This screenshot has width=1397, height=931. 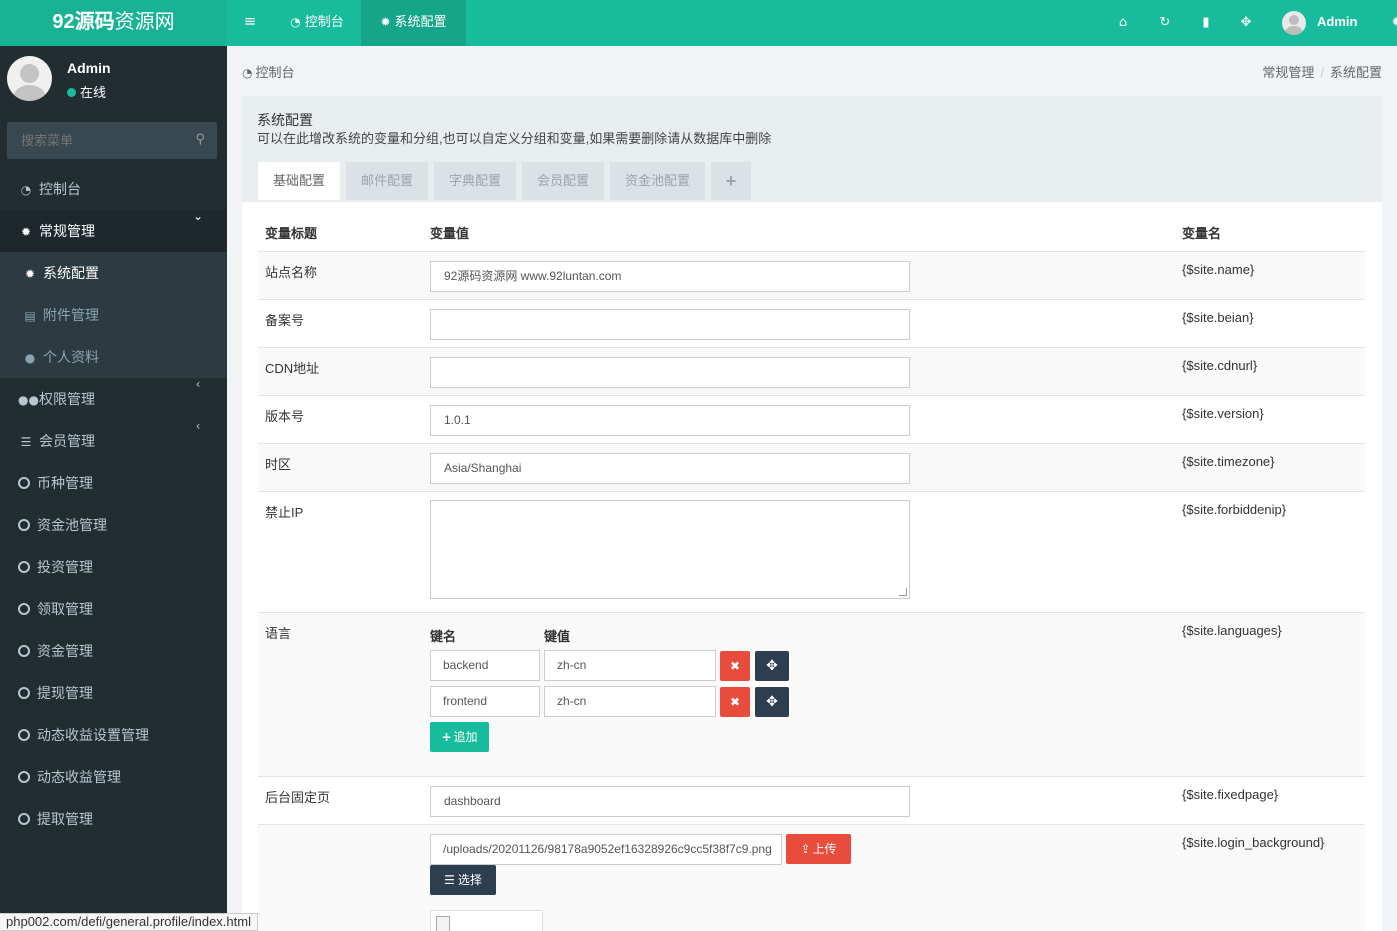 What do you see at coordinates (1337, 22) in the screenshot?
I see `user-menu: Admin` at bounding box center [1337, 22].